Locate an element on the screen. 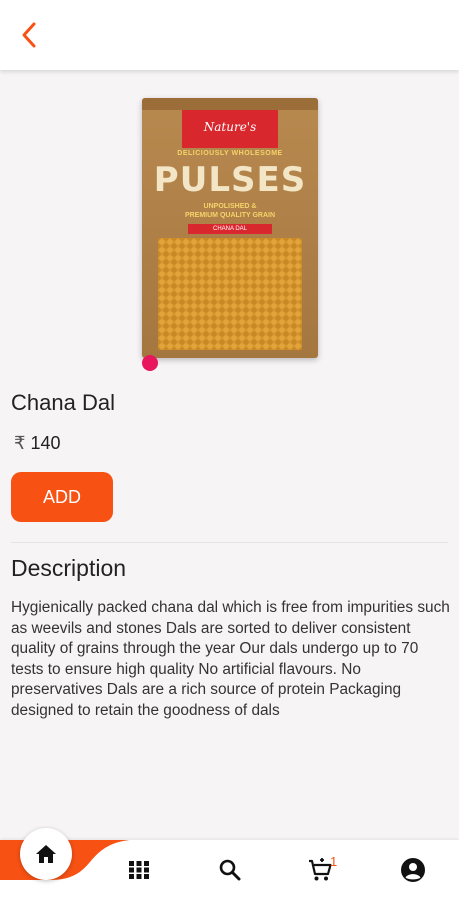 This screenshot has width=459, height=900. bottom-navigation: 1 is located at coordinates (229, 864).